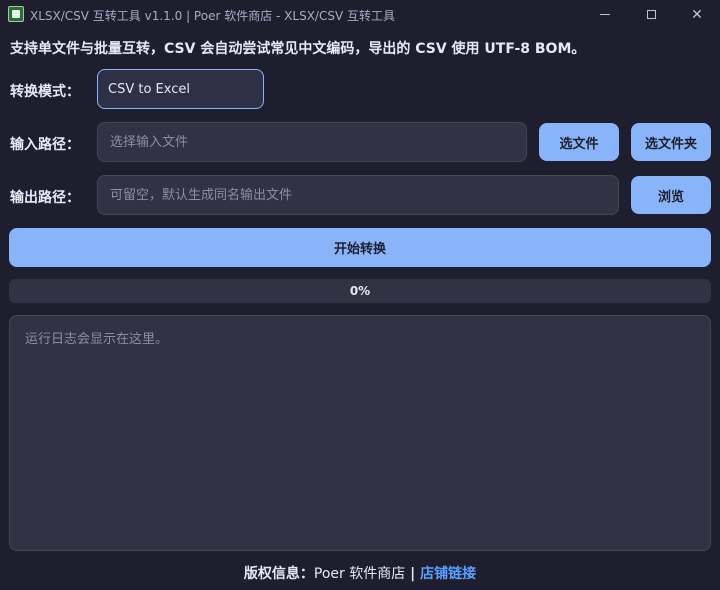  I want to click on footer: 版权信息：Poer 软件商店 | 店铺链接, so click(360, 573).